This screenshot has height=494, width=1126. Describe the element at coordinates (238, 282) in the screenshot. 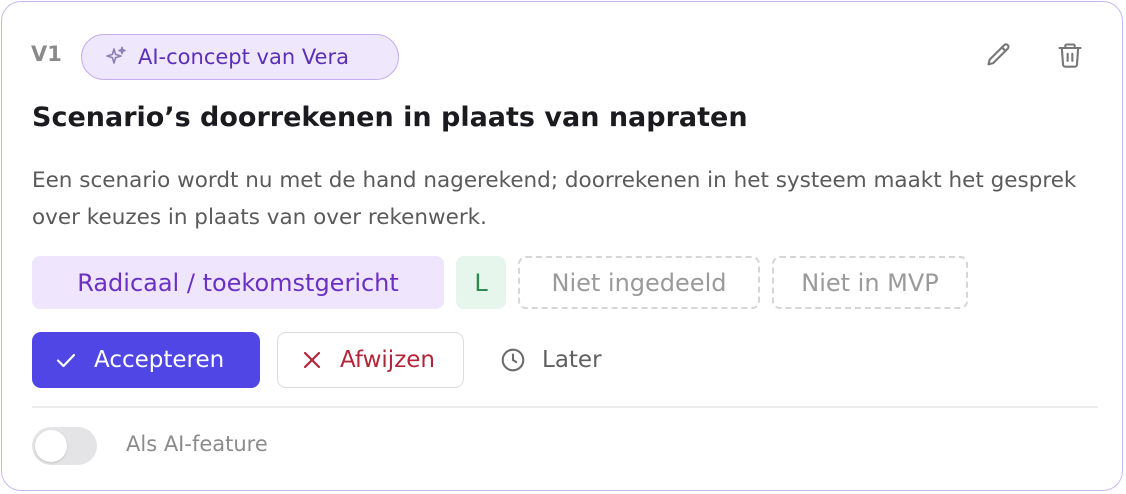

I see `category-tag: Radicaal / toekomstgericht` at that location.